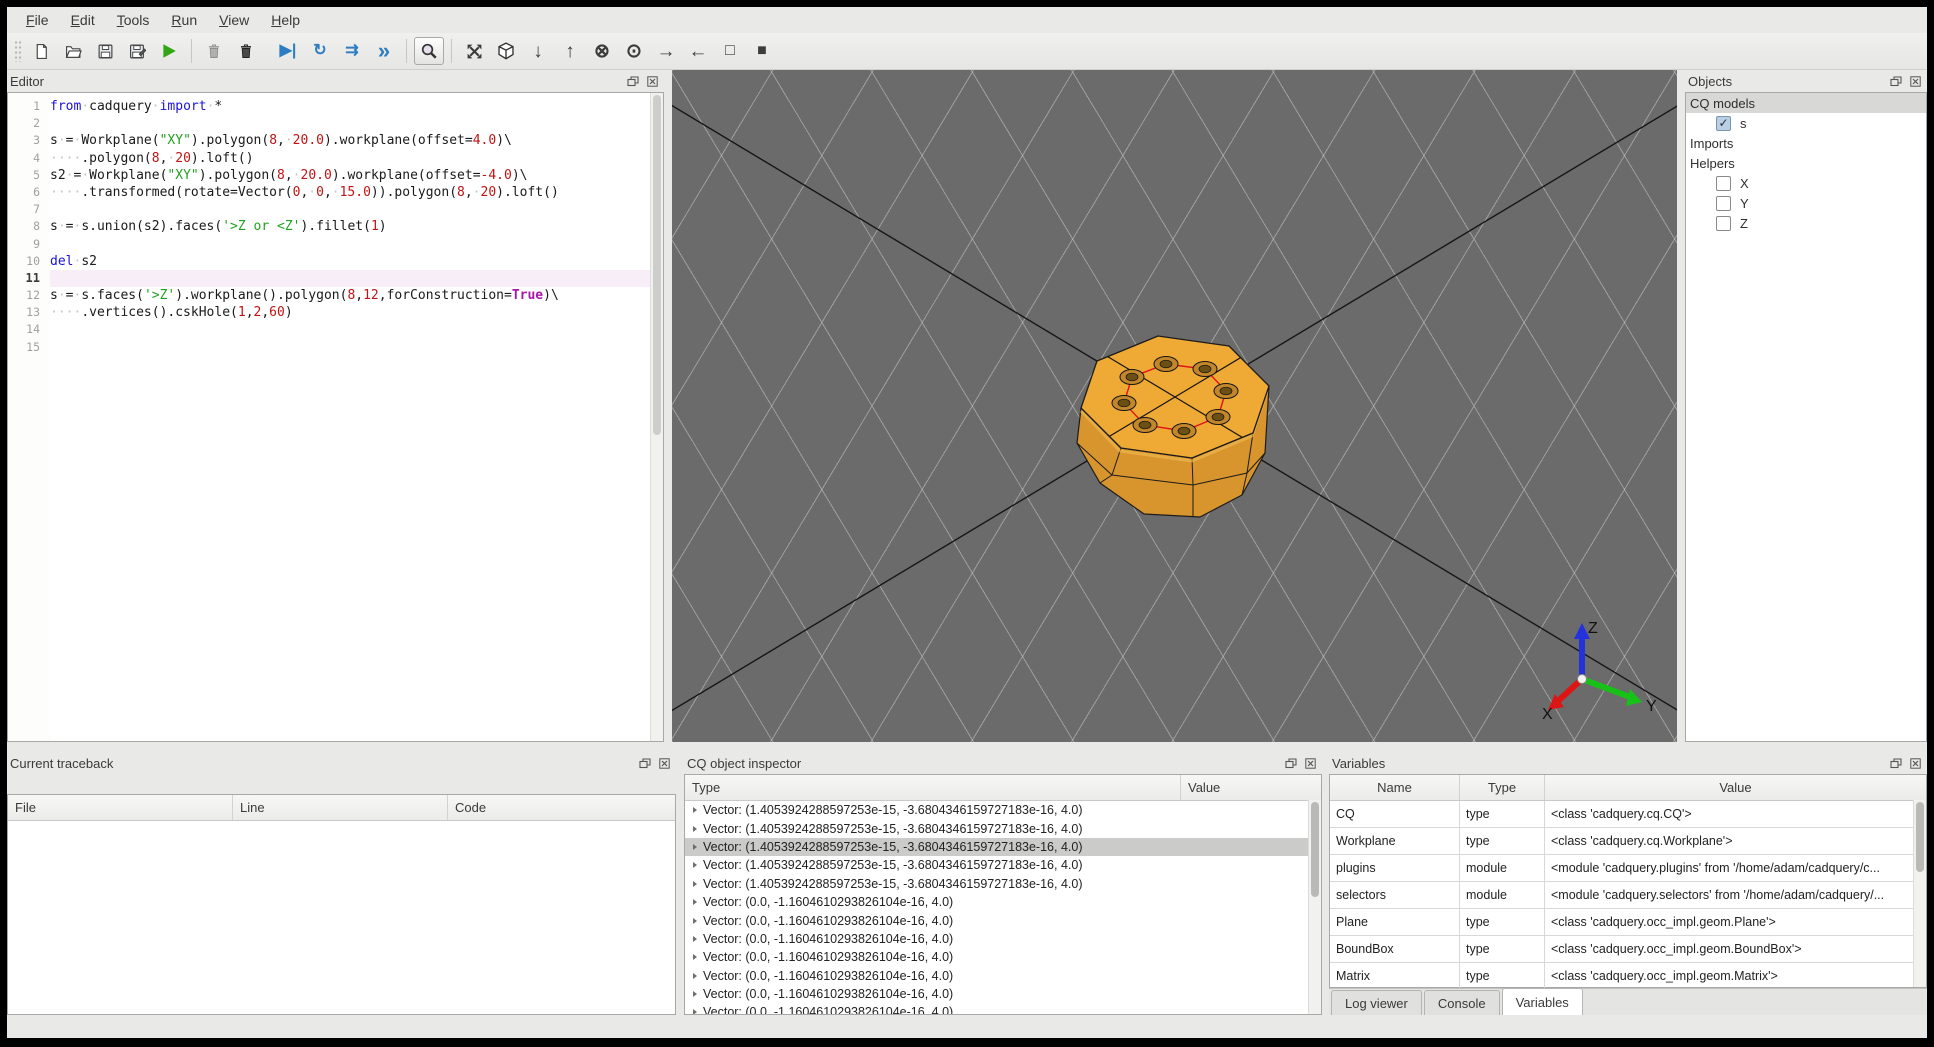 This screenshot has height=1047, width=1934. Describe the element at coordinates (105, 51) in the screenshot. I see `save-button` at that location.